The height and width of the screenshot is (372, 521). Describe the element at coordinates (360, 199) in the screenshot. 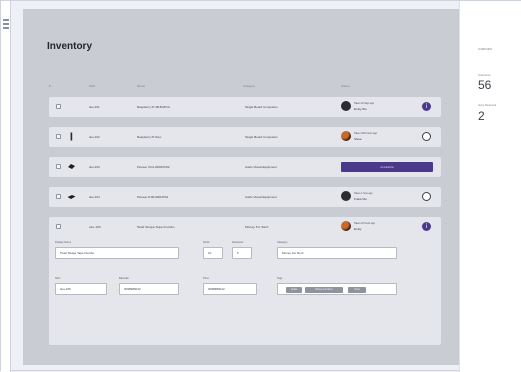

I see `owner-name: Frank Mo` at that location.